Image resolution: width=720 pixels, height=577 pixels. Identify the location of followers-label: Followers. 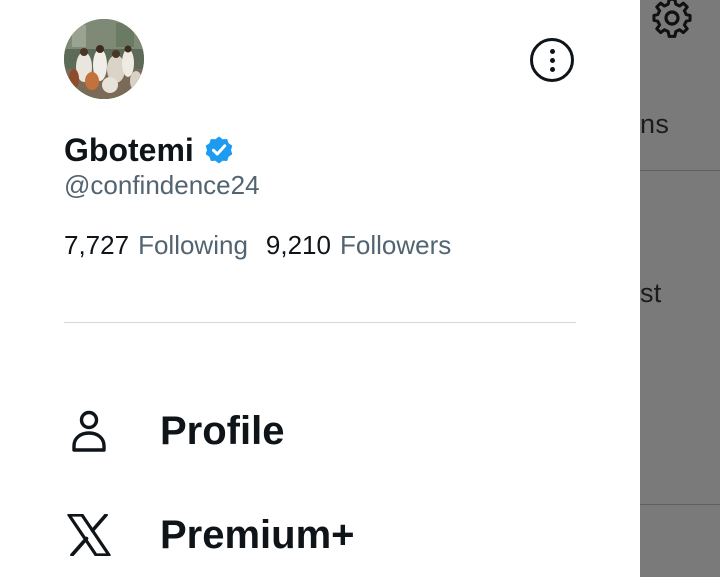
(395, 245).